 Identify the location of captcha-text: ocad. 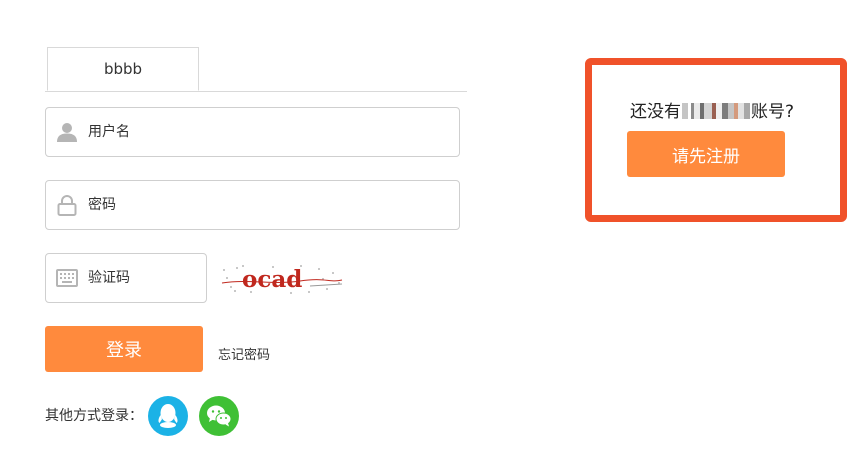
(272, 279).